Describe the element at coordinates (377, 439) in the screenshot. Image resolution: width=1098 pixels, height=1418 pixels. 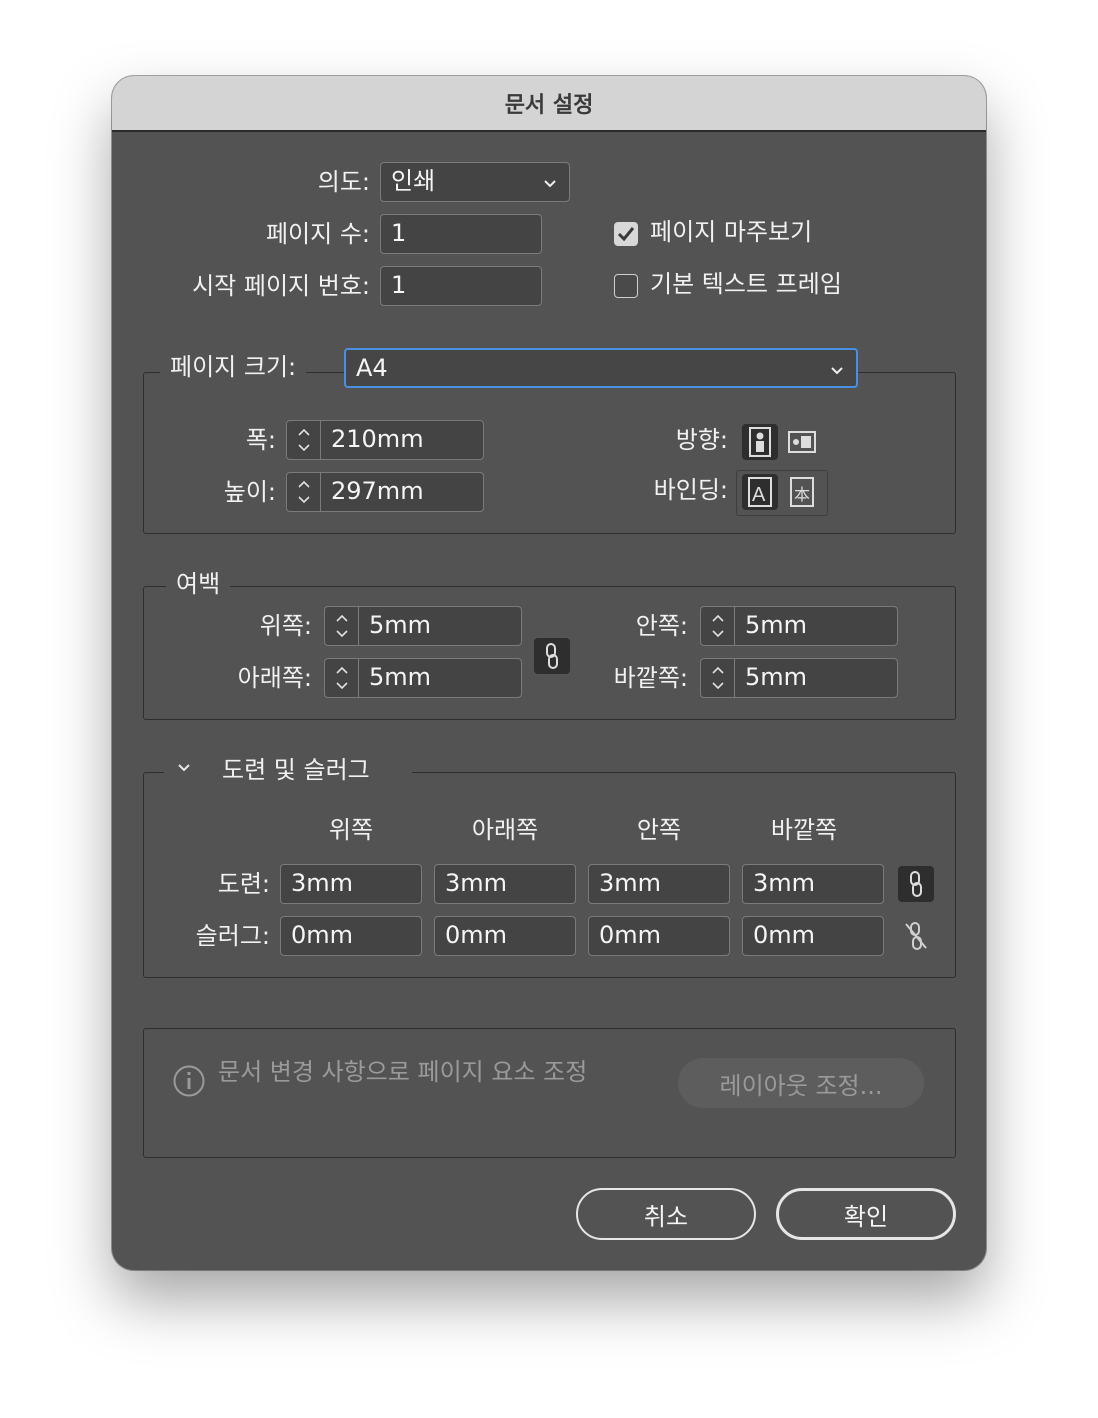
I see `width-value: 210mm` at that location.